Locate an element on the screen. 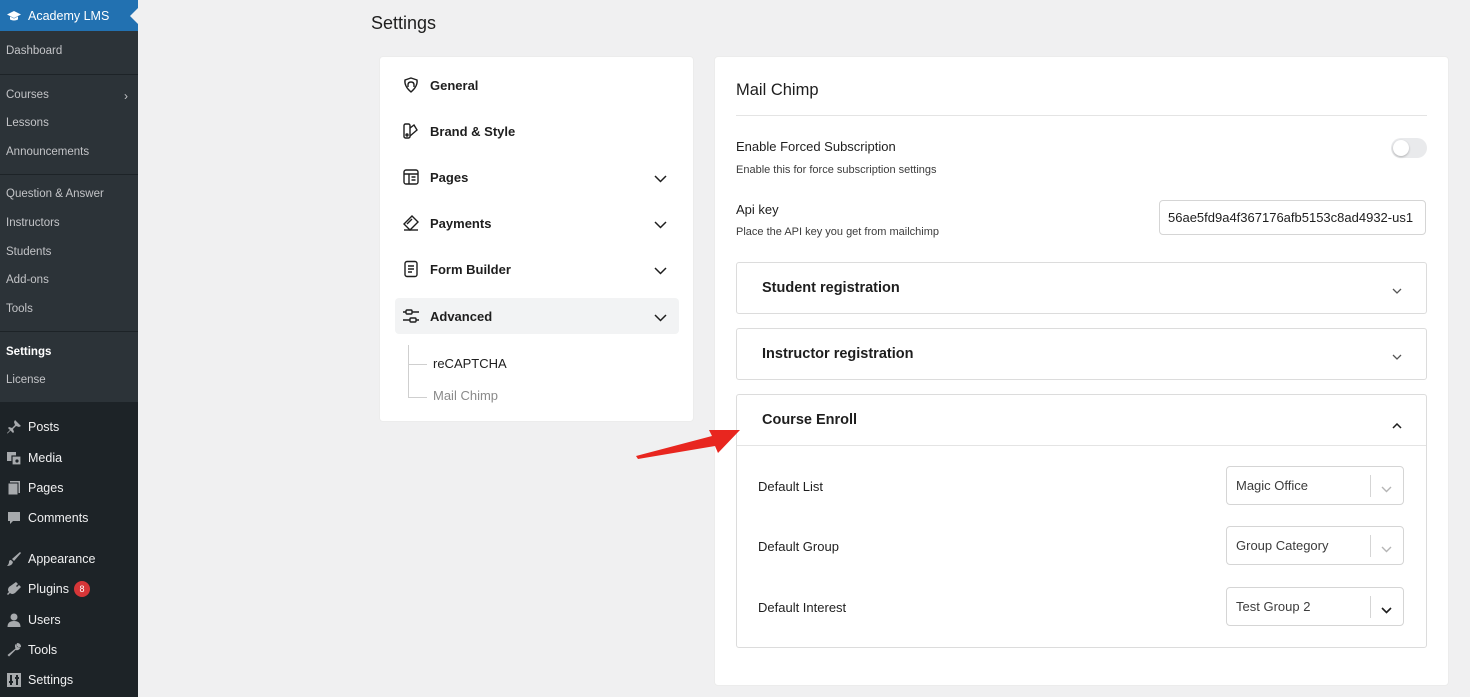 The width and height of the screenshot is (1470, 697). section-divider is located at coordinates (1081, 115).